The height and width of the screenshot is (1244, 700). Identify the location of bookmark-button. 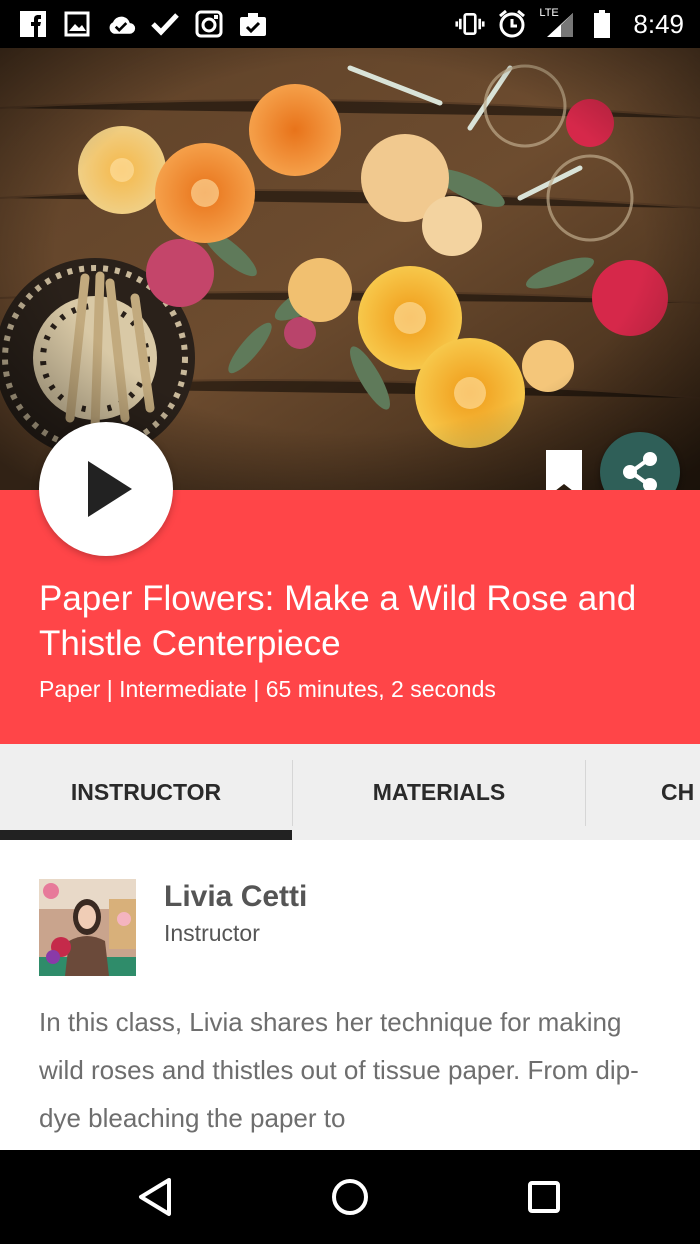
(564, 470).